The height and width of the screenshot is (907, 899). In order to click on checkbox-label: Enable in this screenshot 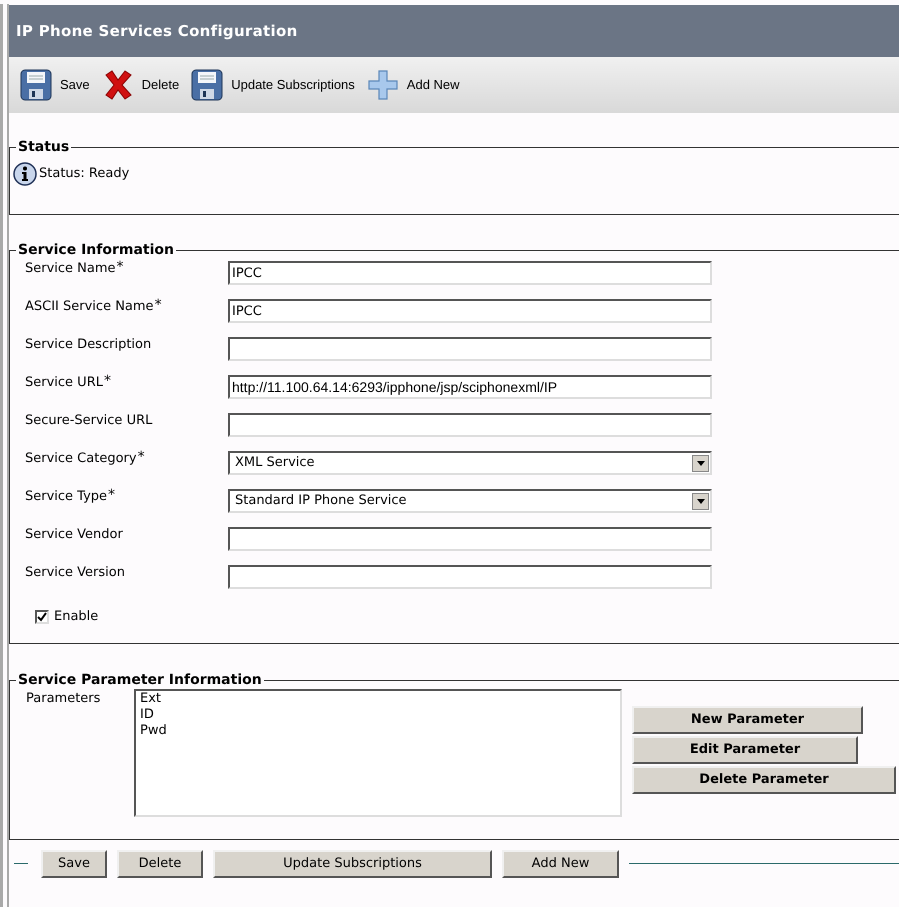, I will do `click(76, 617)`.